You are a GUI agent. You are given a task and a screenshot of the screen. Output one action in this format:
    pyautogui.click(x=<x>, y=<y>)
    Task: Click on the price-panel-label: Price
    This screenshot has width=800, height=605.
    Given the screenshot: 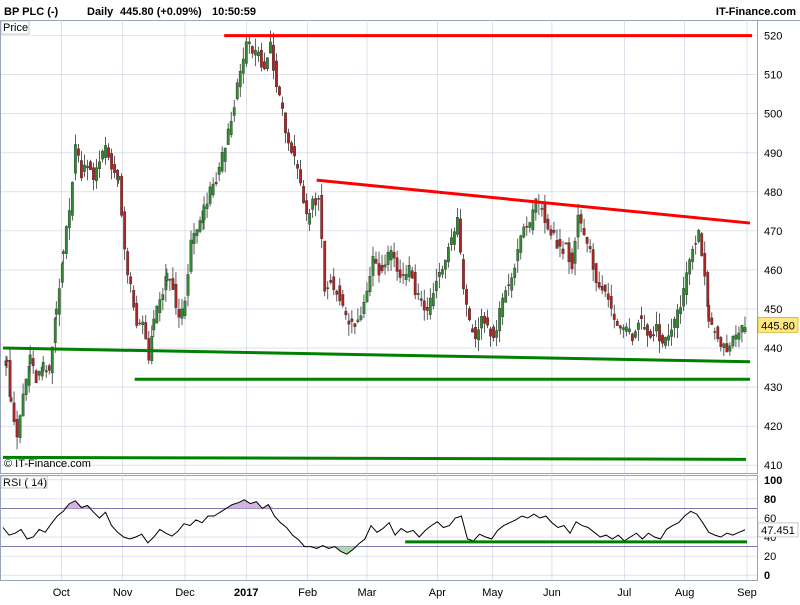 What is the action you would take?
    pyautogui.click(x=15, y=28)
    